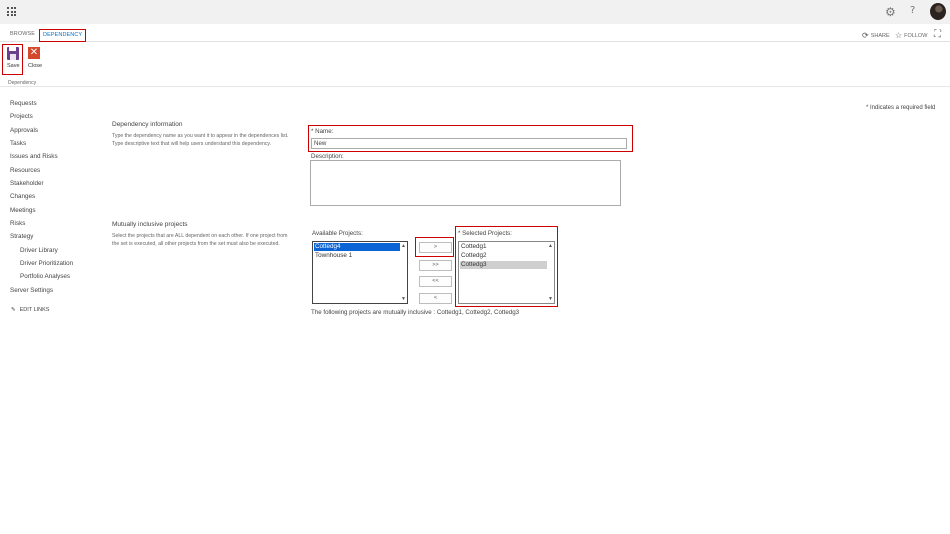 Image resolution: width=950 pixels, height=534 pixels. Describe the element at coordinates (13, 53) in the screenshot. I see `floppy-disk-icon` at that location.